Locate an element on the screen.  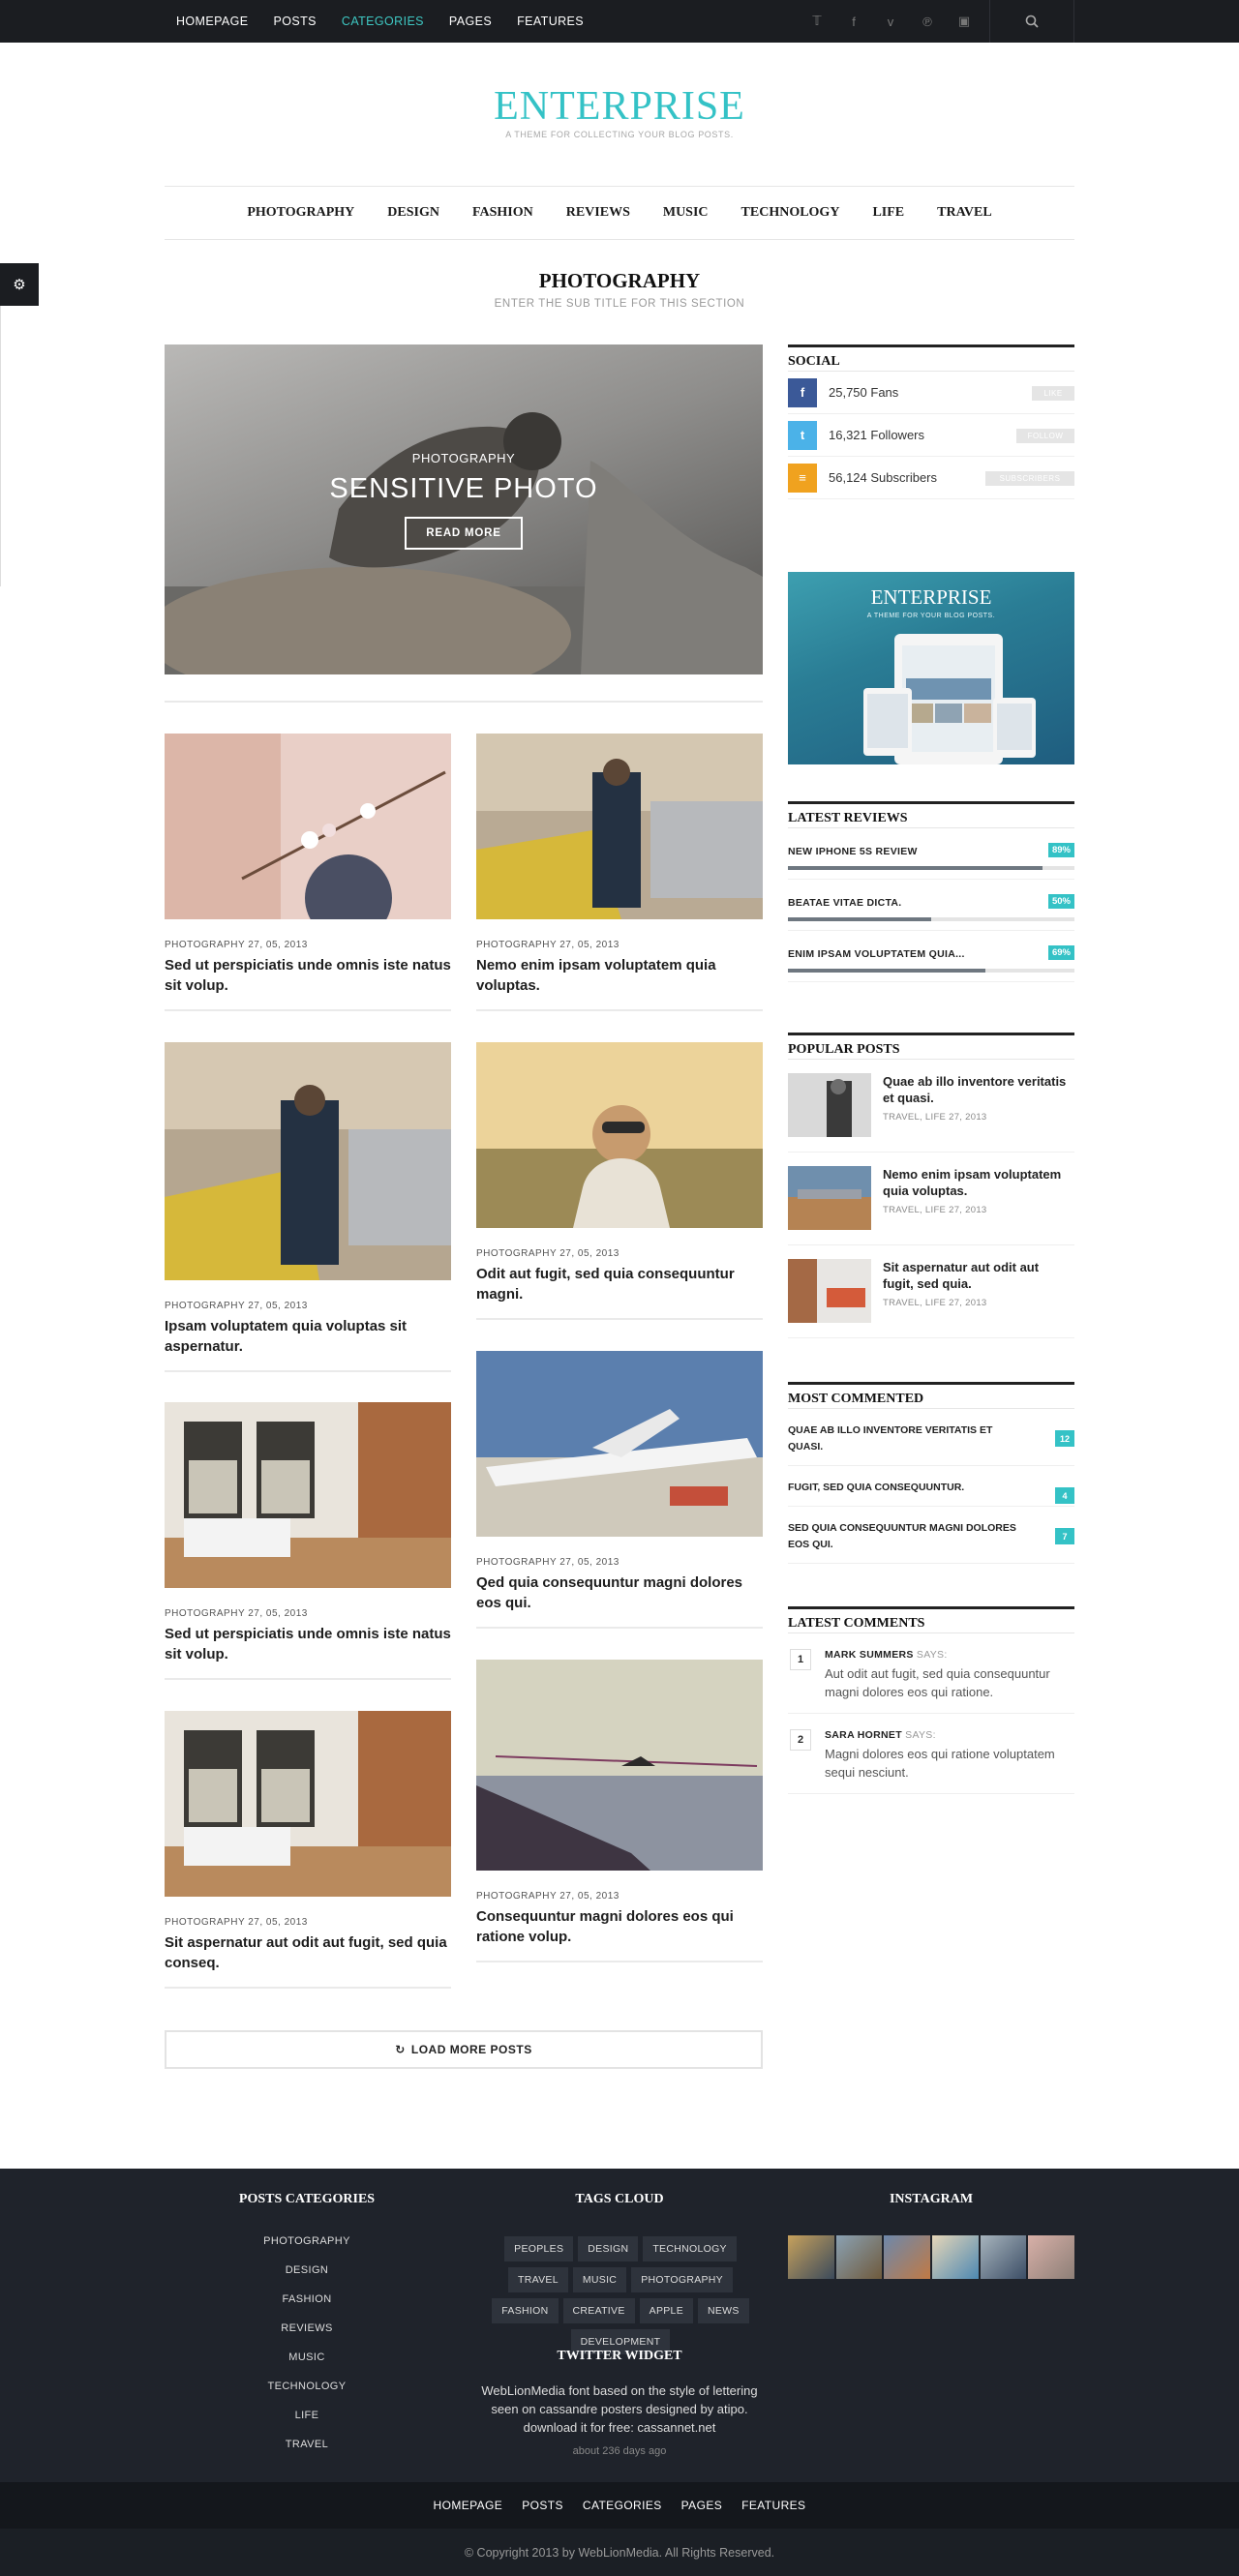
nav-life: LIFE is located at coordinates (888, 213).